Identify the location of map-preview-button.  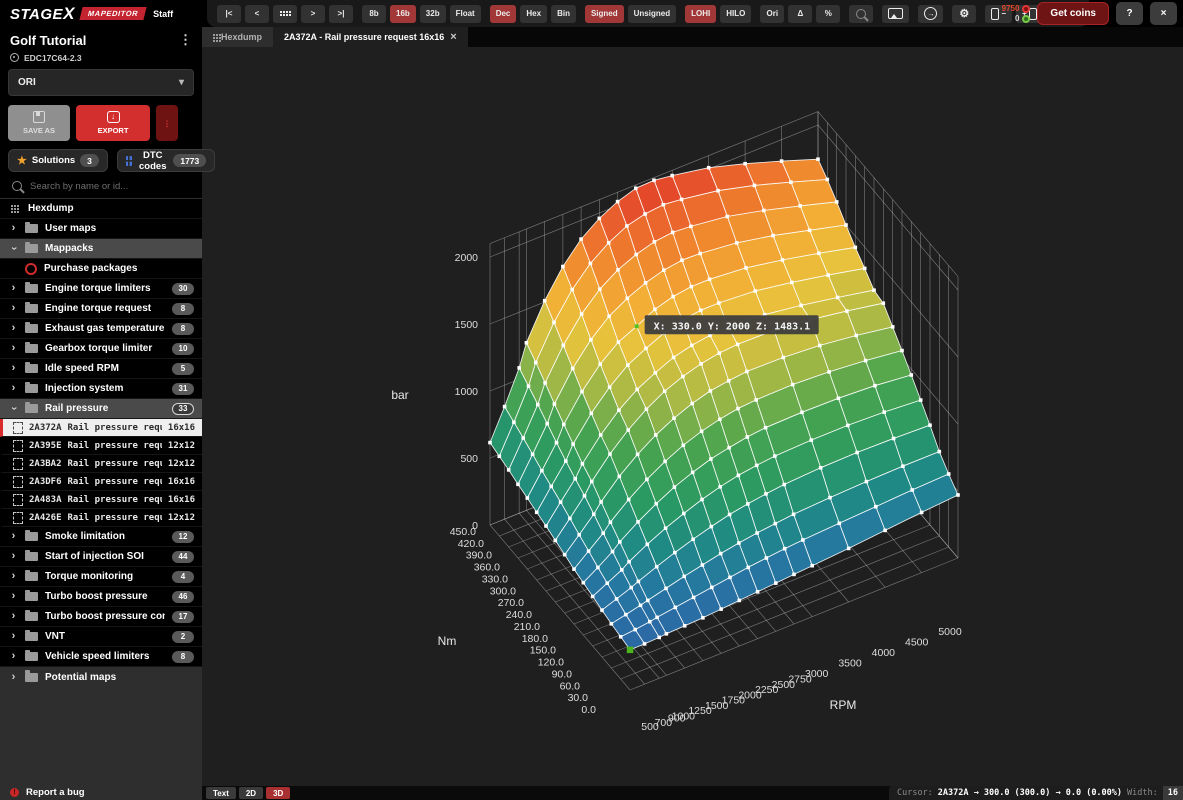
(896, 13).